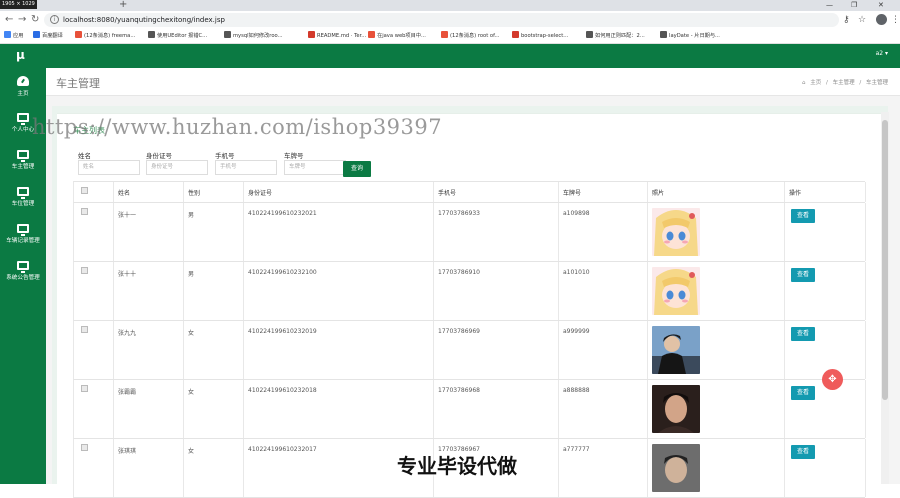 The image size is (900, 498). I want to click on page-scrollbar, so click(885, 298).